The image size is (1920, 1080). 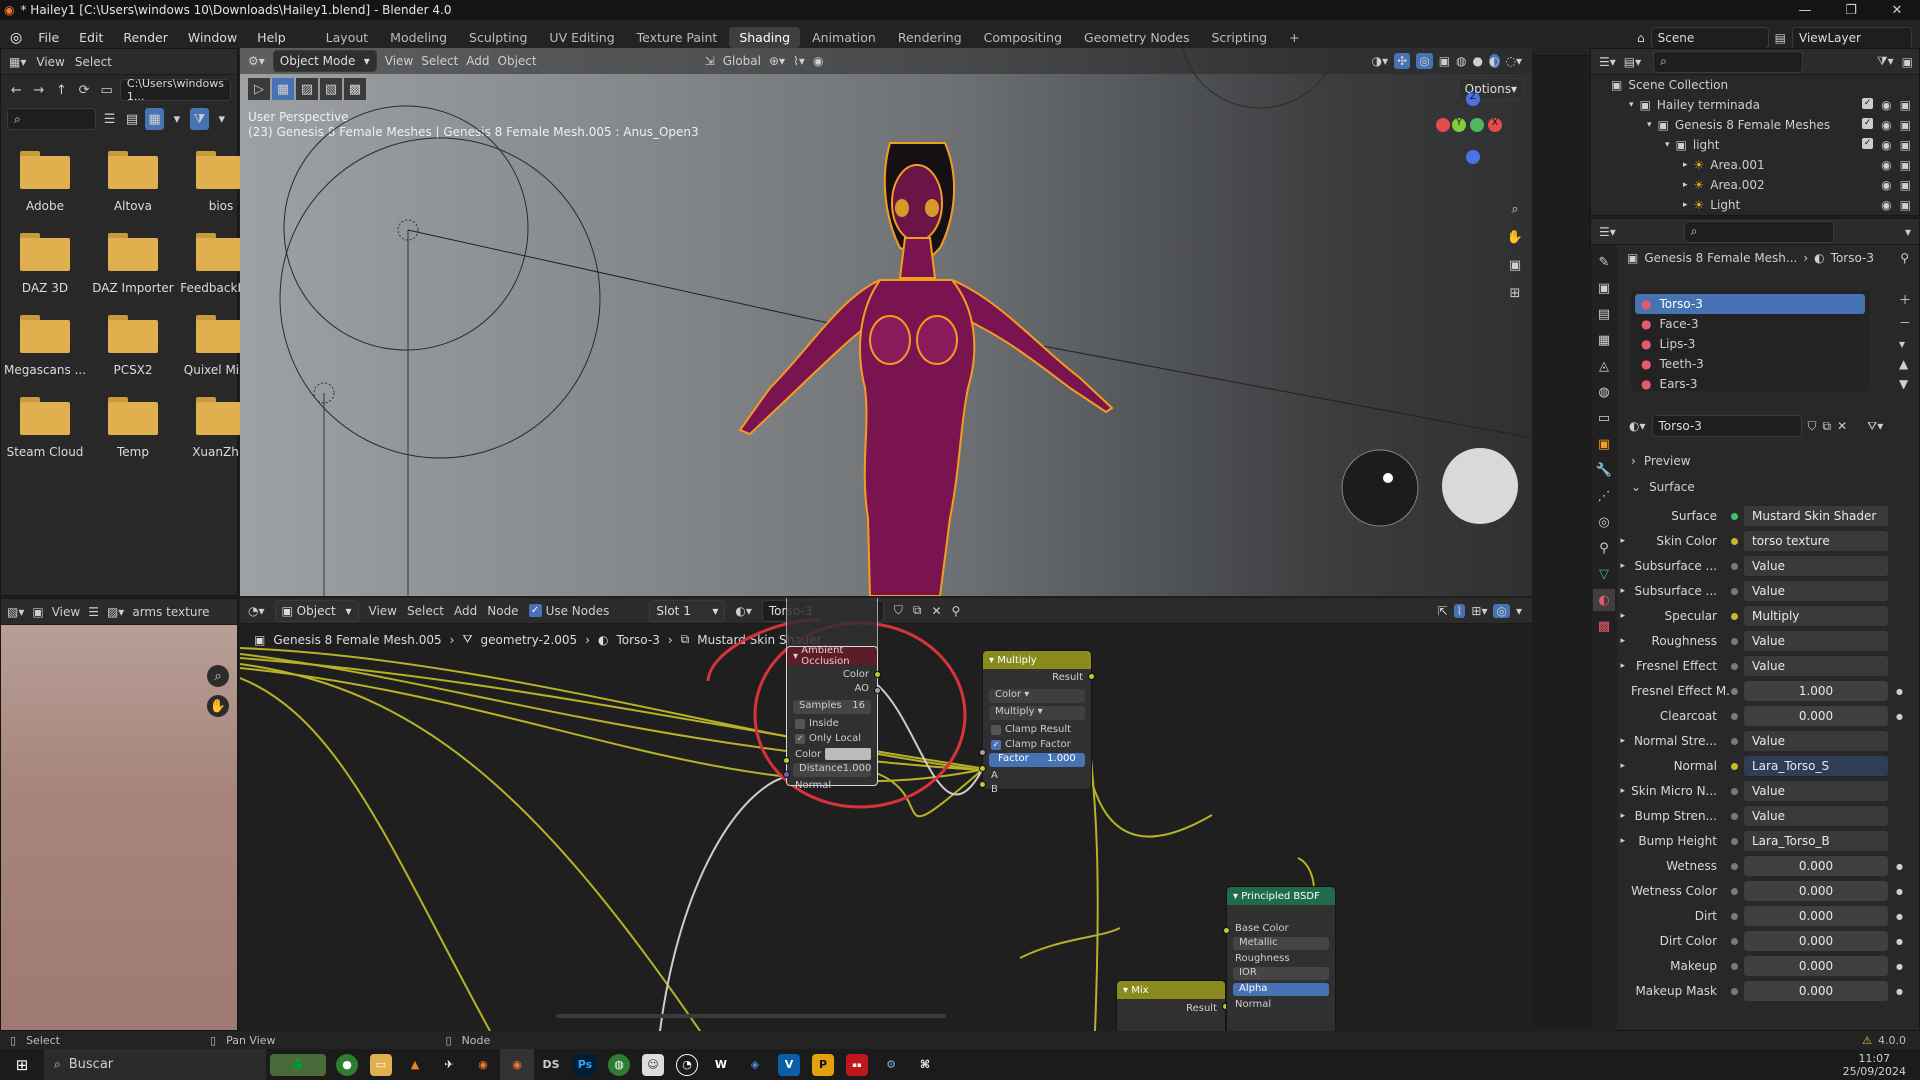 I want to click on filter-icon: ⧩, so click(x=199, y=119).